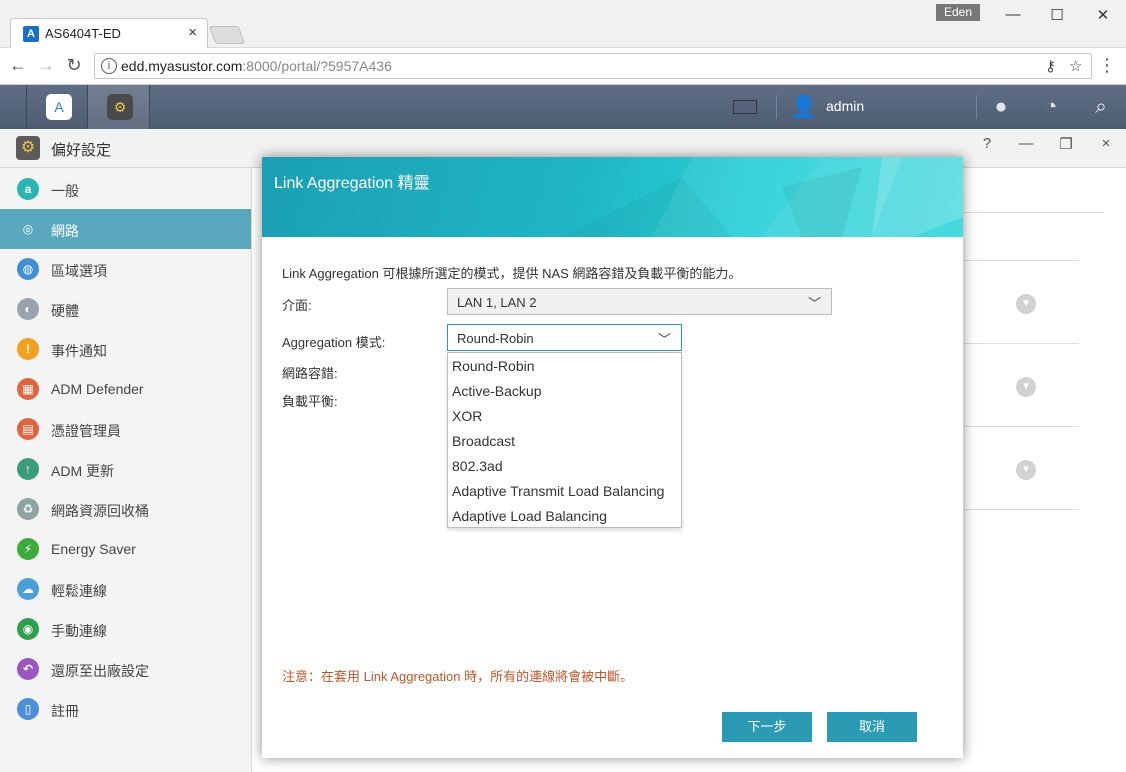  I want to click on sidebar-item: ▯ 註冊, so click(125, 709).